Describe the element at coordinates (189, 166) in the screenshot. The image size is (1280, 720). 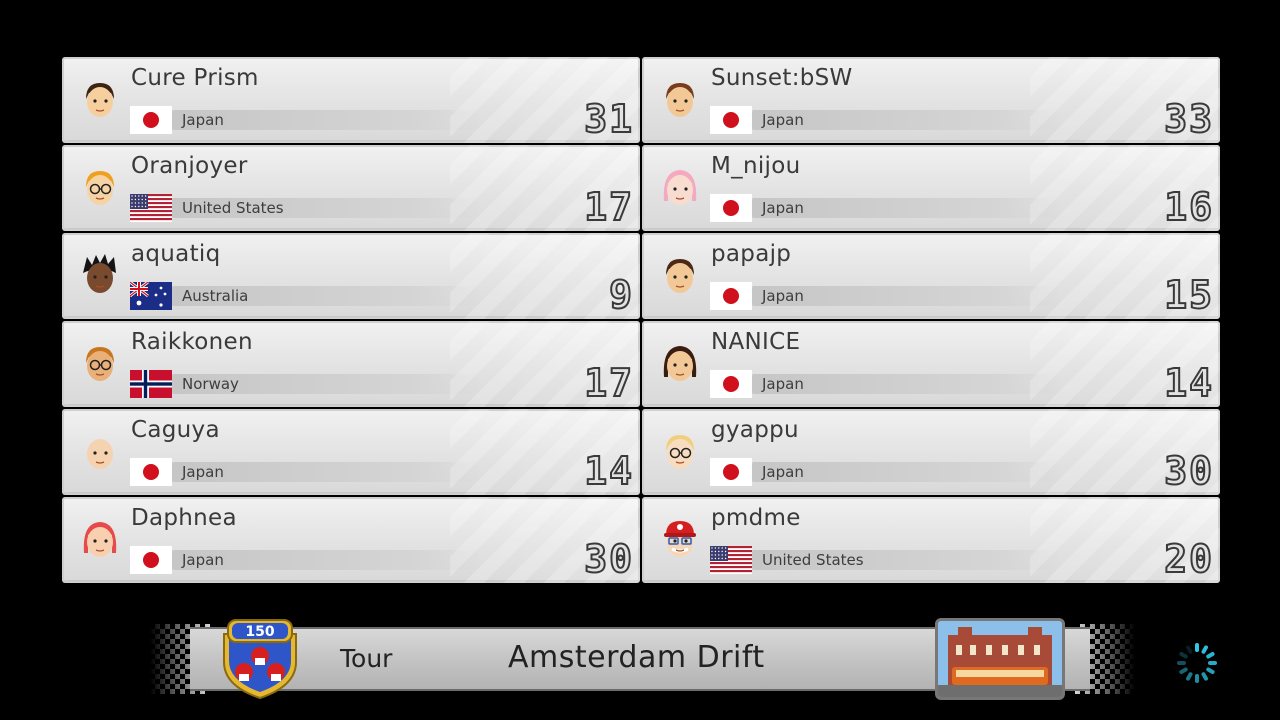
I see `player-name: Oranjoyer` at that location.